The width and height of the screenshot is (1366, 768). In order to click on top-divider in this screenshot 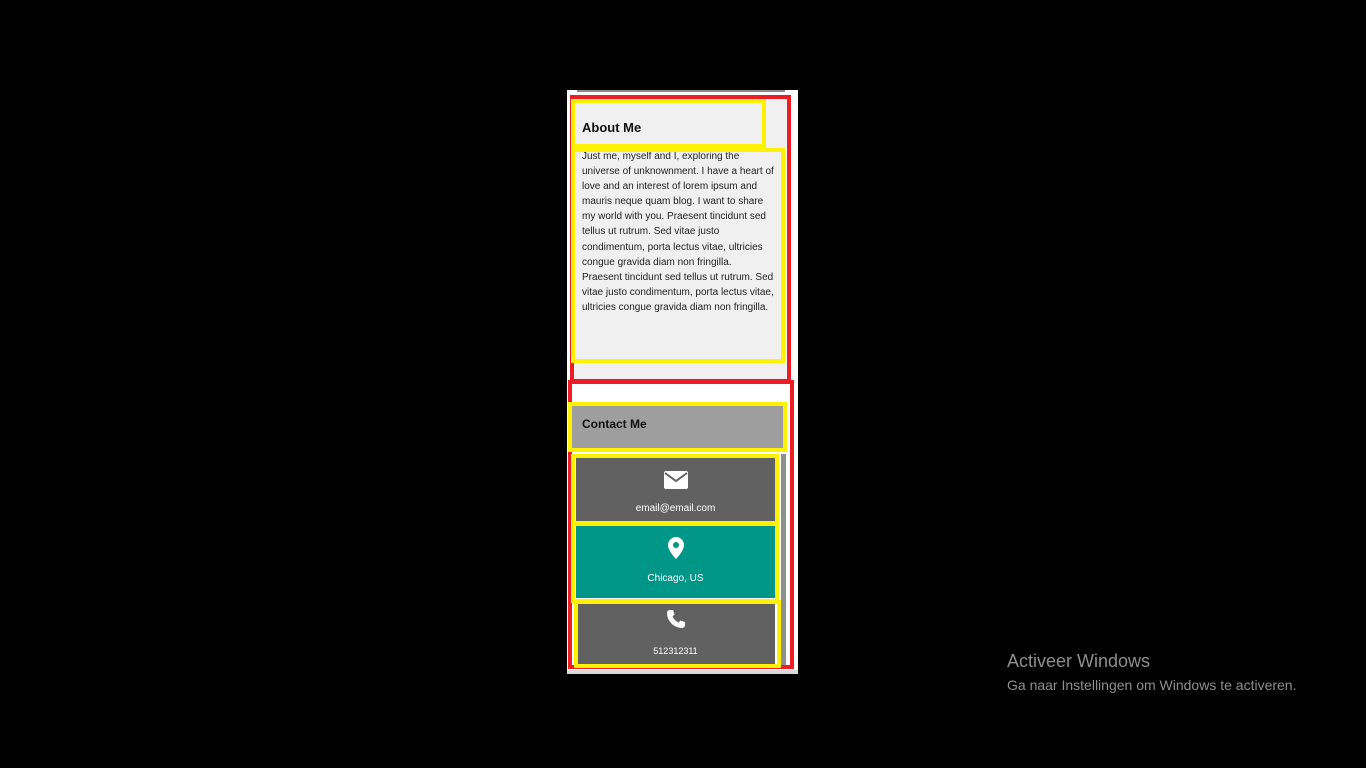, I will do `click(681, 91)`.